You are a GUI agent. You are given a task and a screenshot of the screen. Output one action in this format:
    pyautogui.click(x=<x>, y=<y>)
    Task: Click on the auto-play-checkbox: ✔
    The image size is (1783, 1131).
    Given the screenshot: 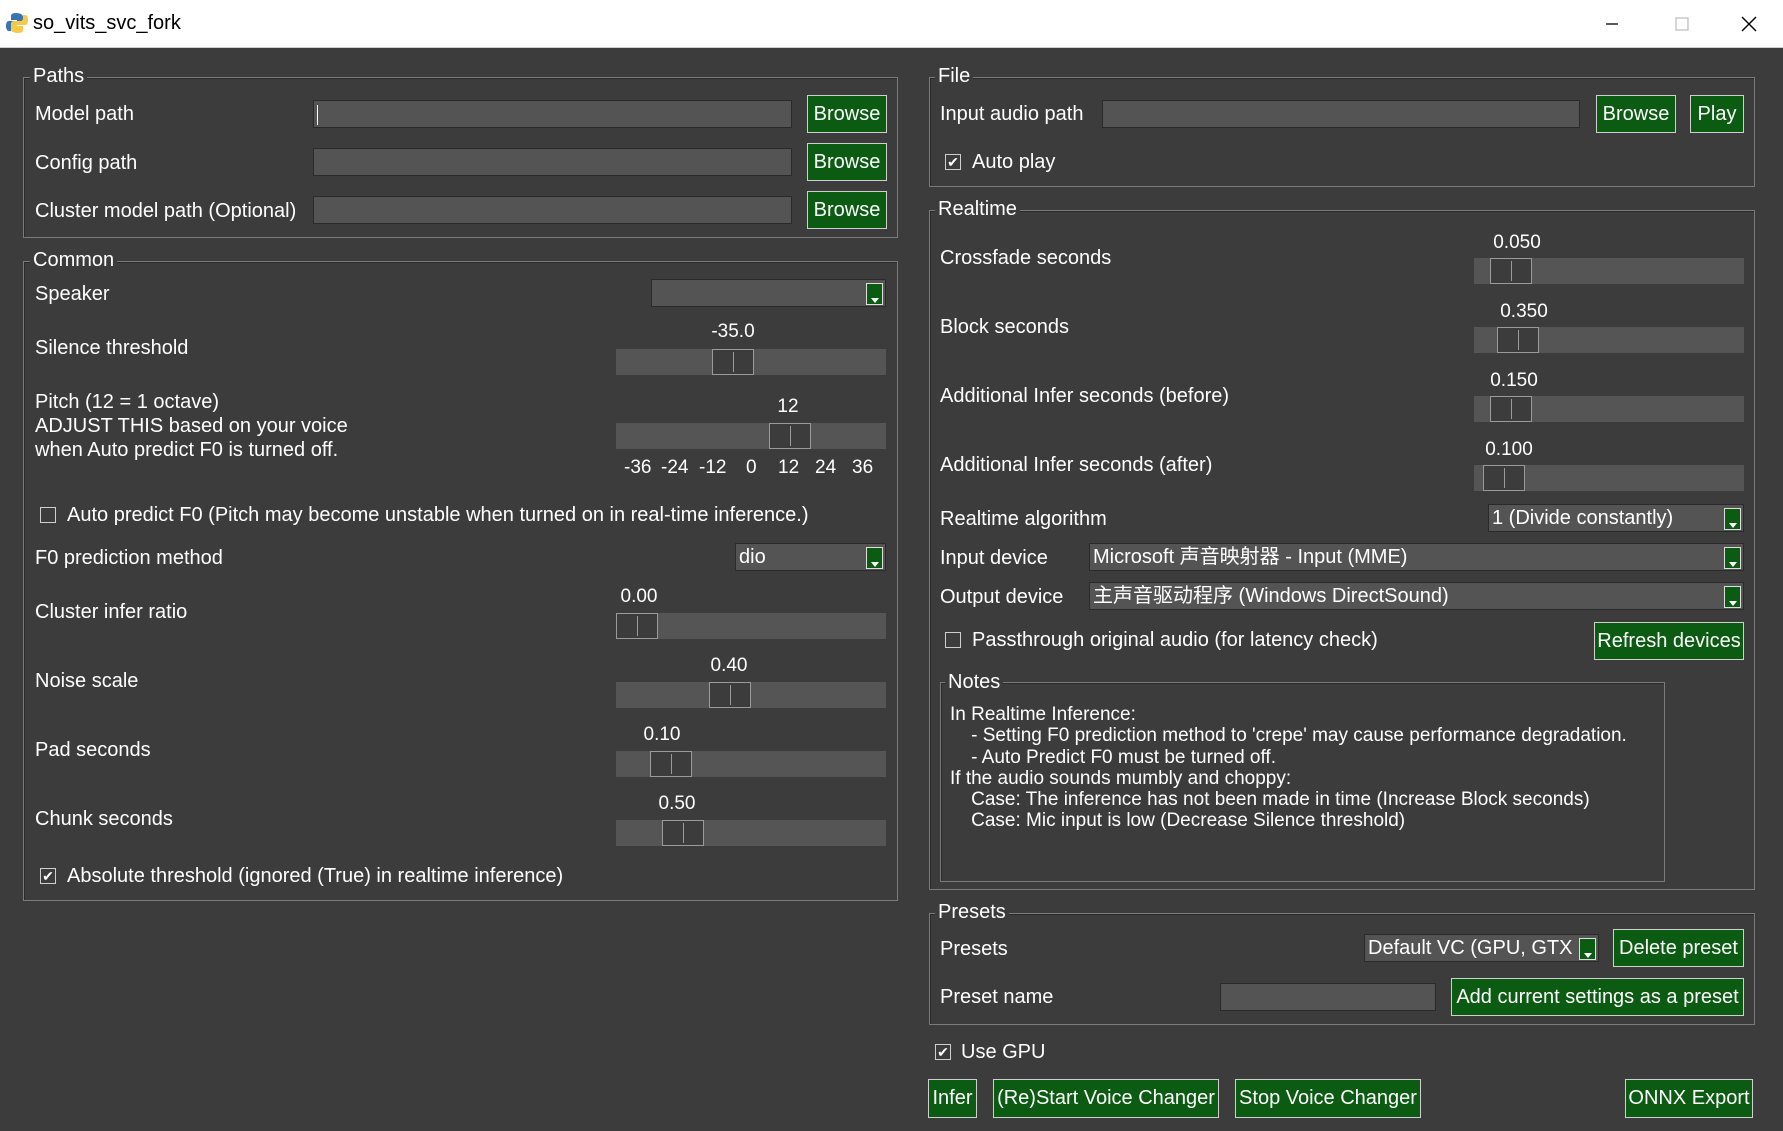 What is the action you would take?
    pyautogui.click(x=953, y=162)
    